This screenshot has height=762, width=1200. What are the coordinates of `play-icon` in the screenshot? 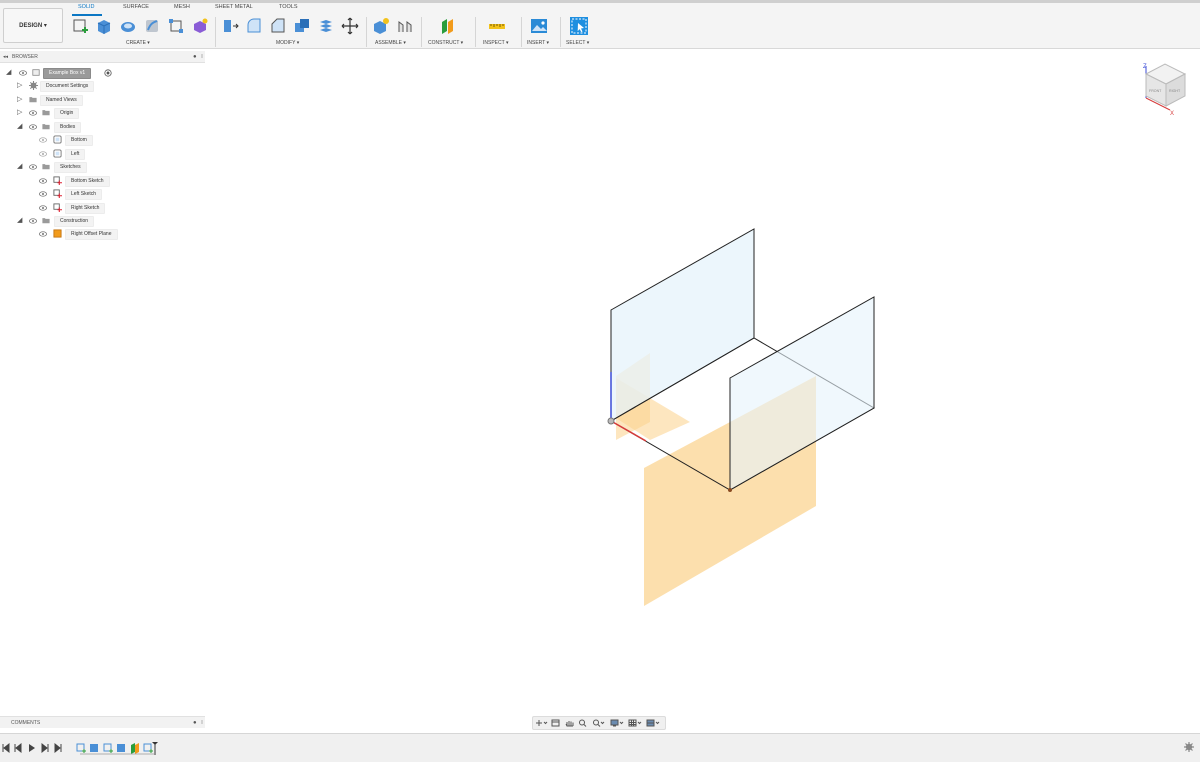 It's located at (32, 748).